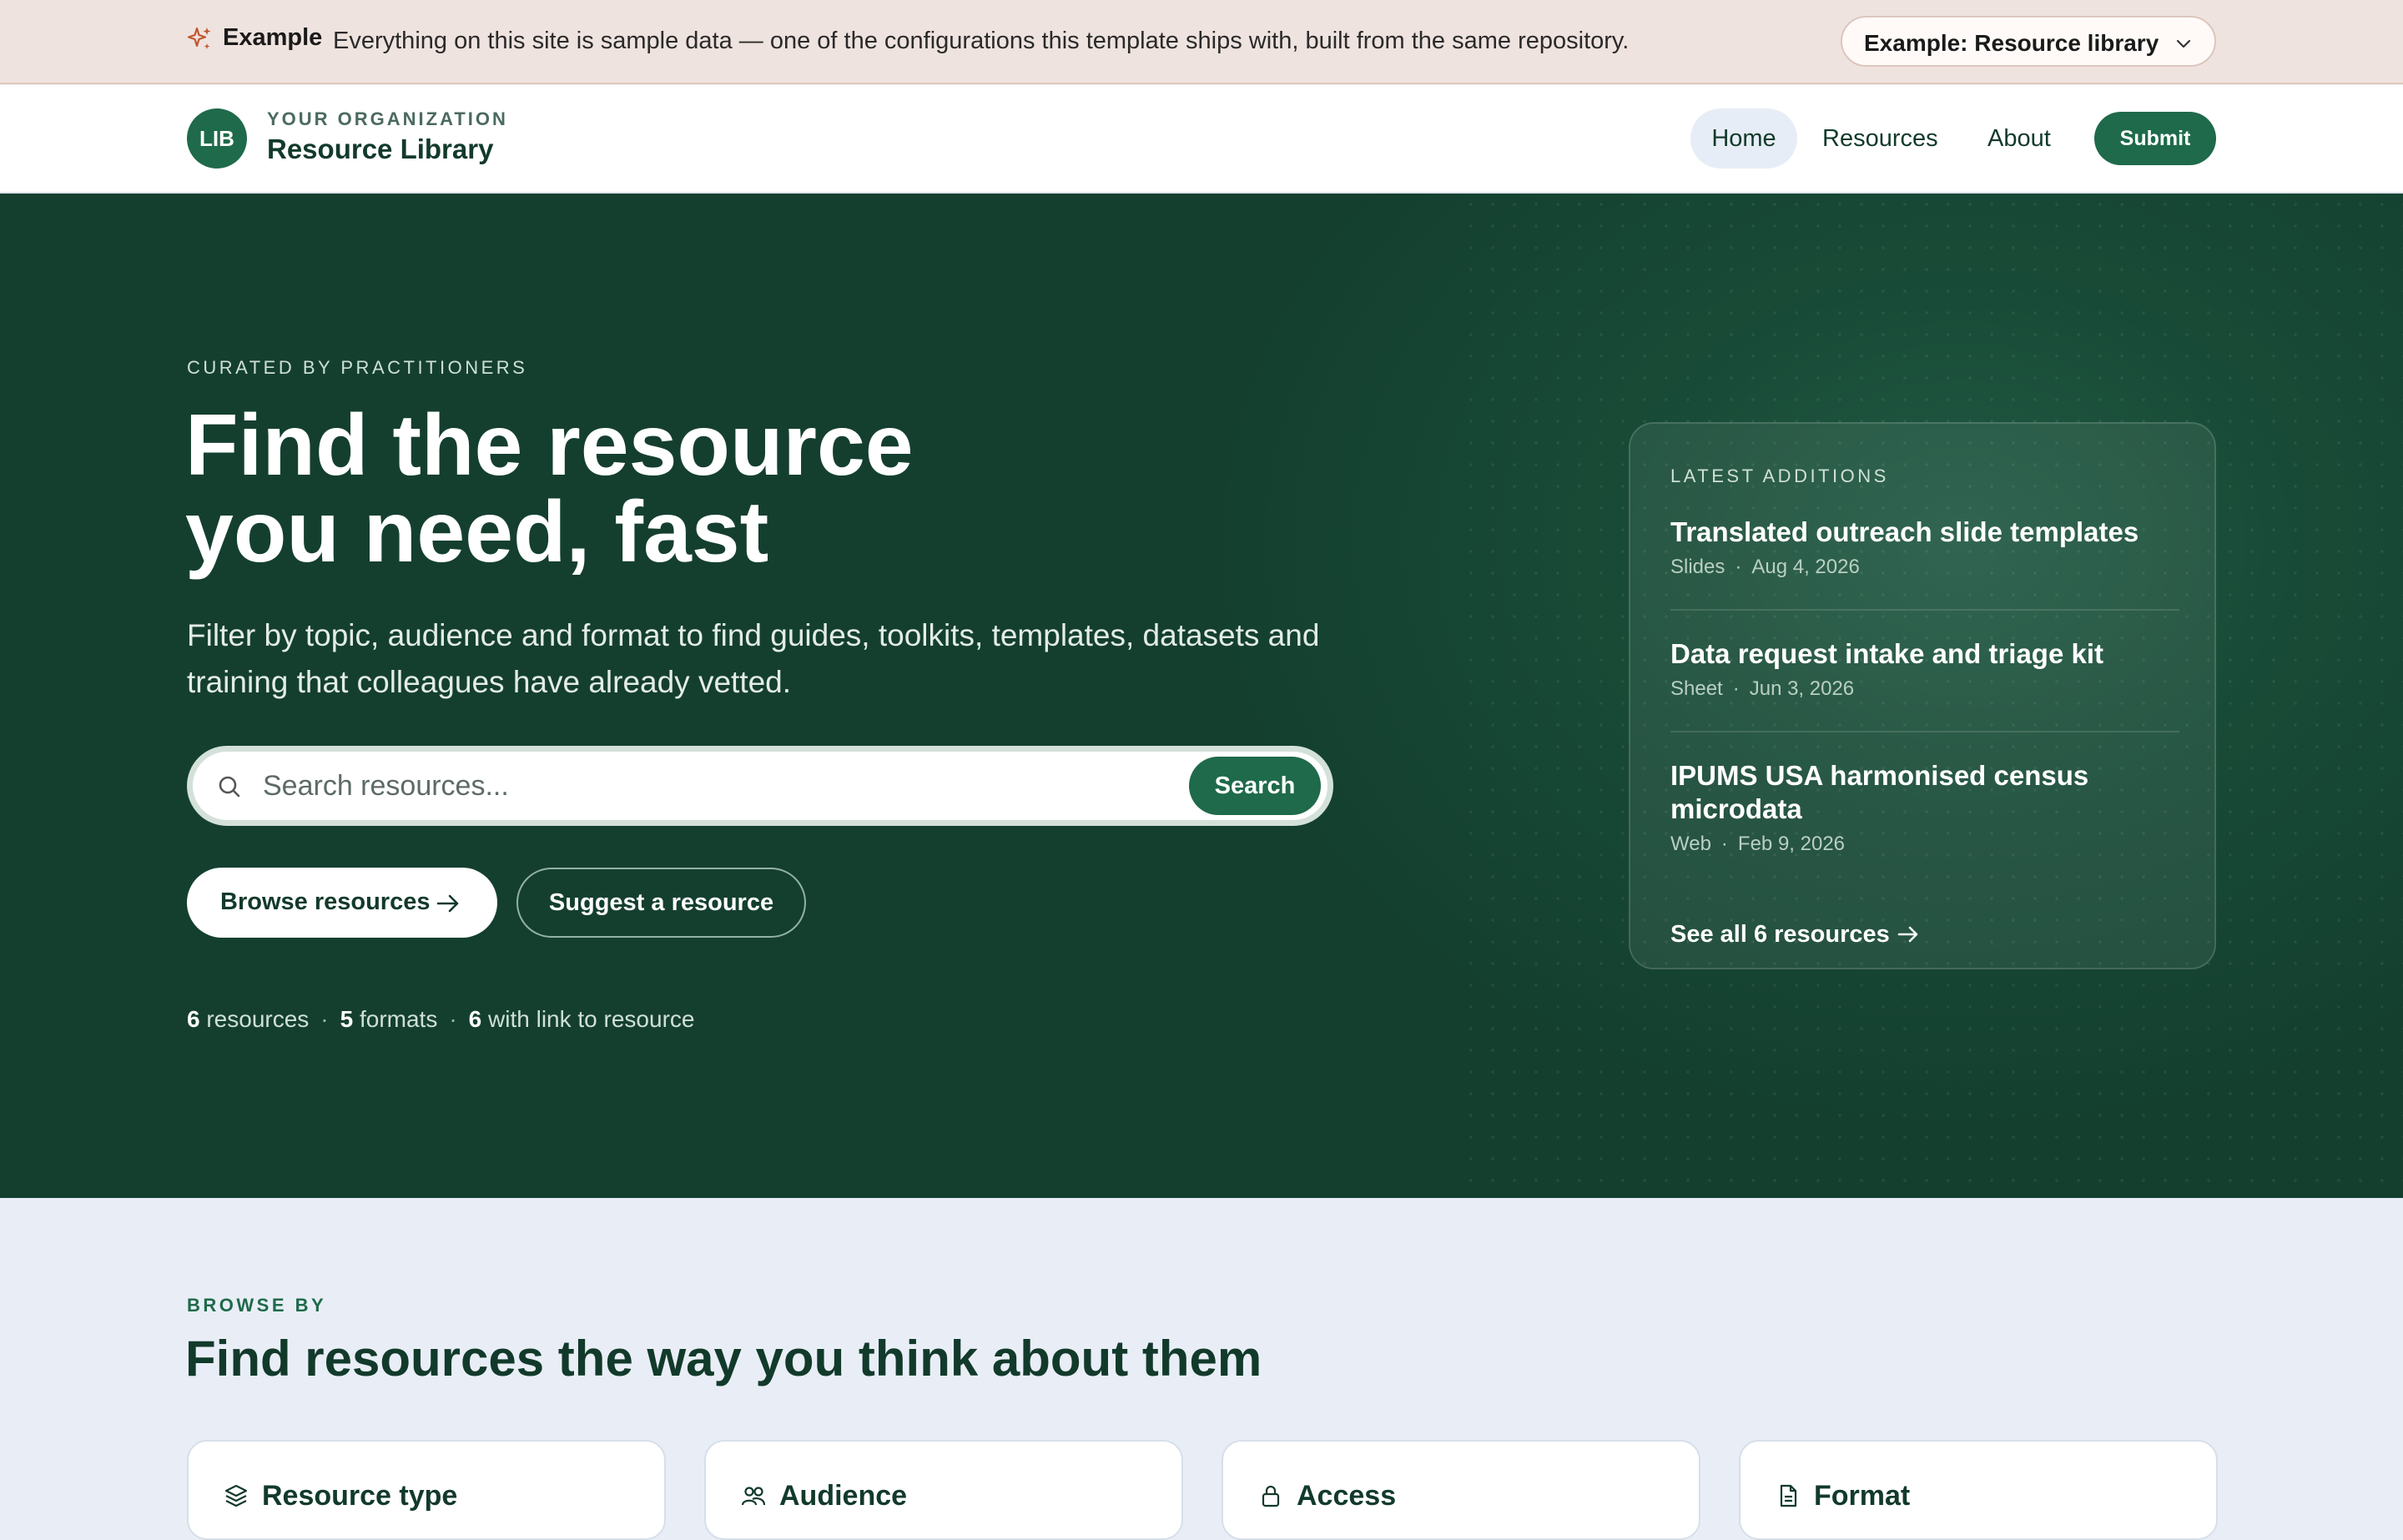  I want to click on search-bar: Search, so click(760, 786).